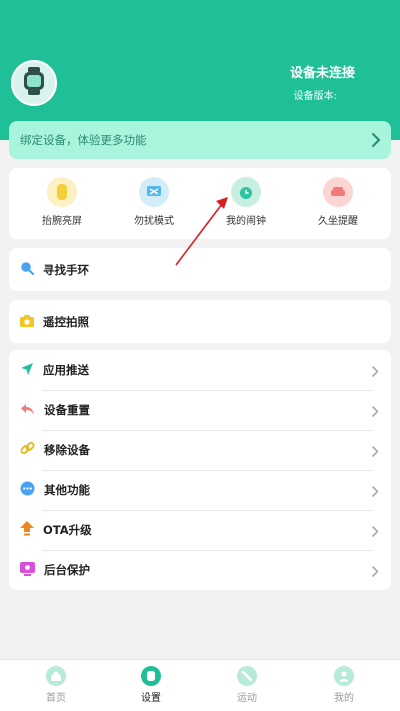 Image resolution: width=400 pixels, height=711 pixels. I want to click on quick-action-sedentary: 久坐提醒, so click(338, 202).